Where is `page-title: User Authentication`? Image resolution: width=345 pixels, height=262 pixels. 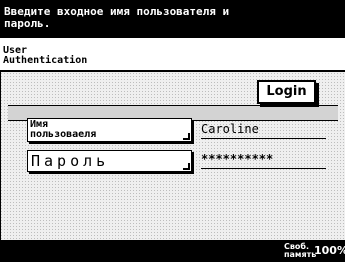
page-title: User Authentication is located at coordinates (93, 56).